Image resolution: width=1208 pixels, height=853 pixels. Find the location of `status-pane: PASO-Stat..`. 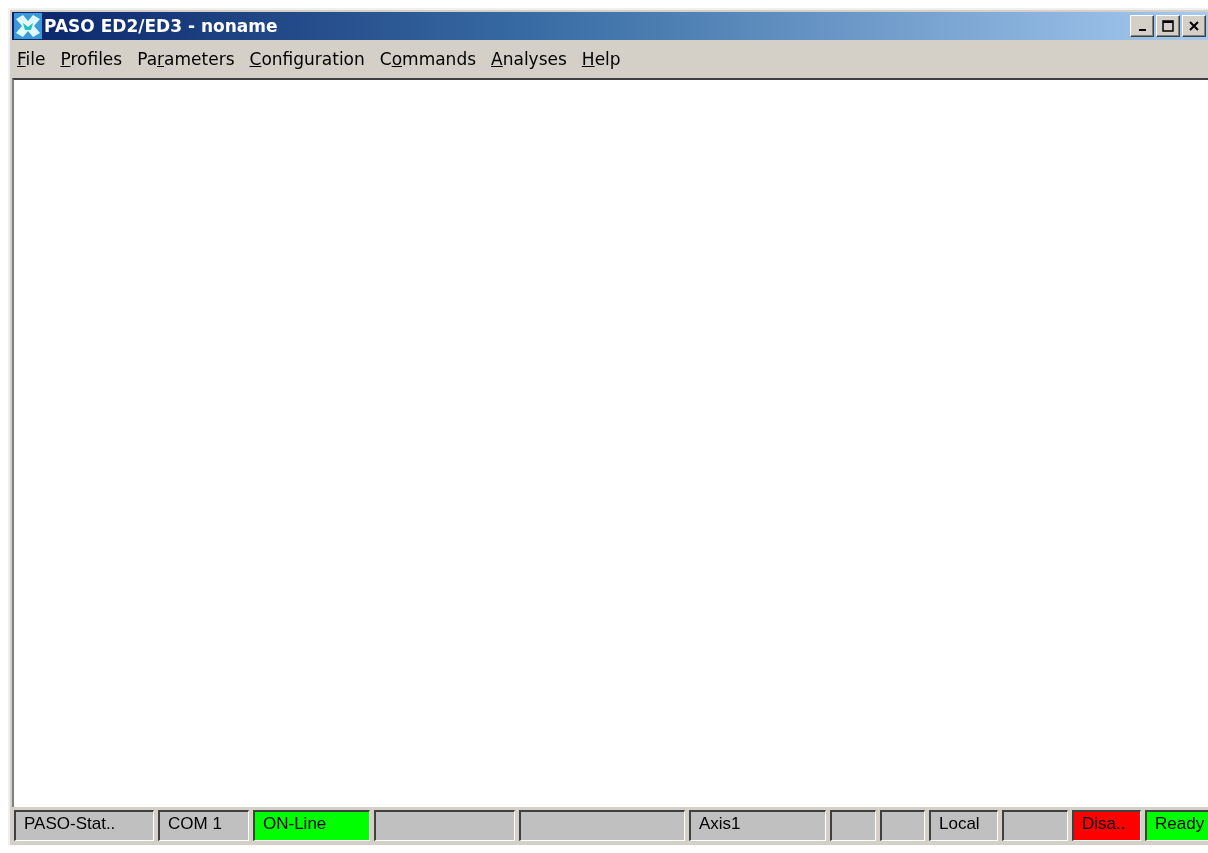

status-pane: PASO-Stat.. is located at coordinates (84, 825).